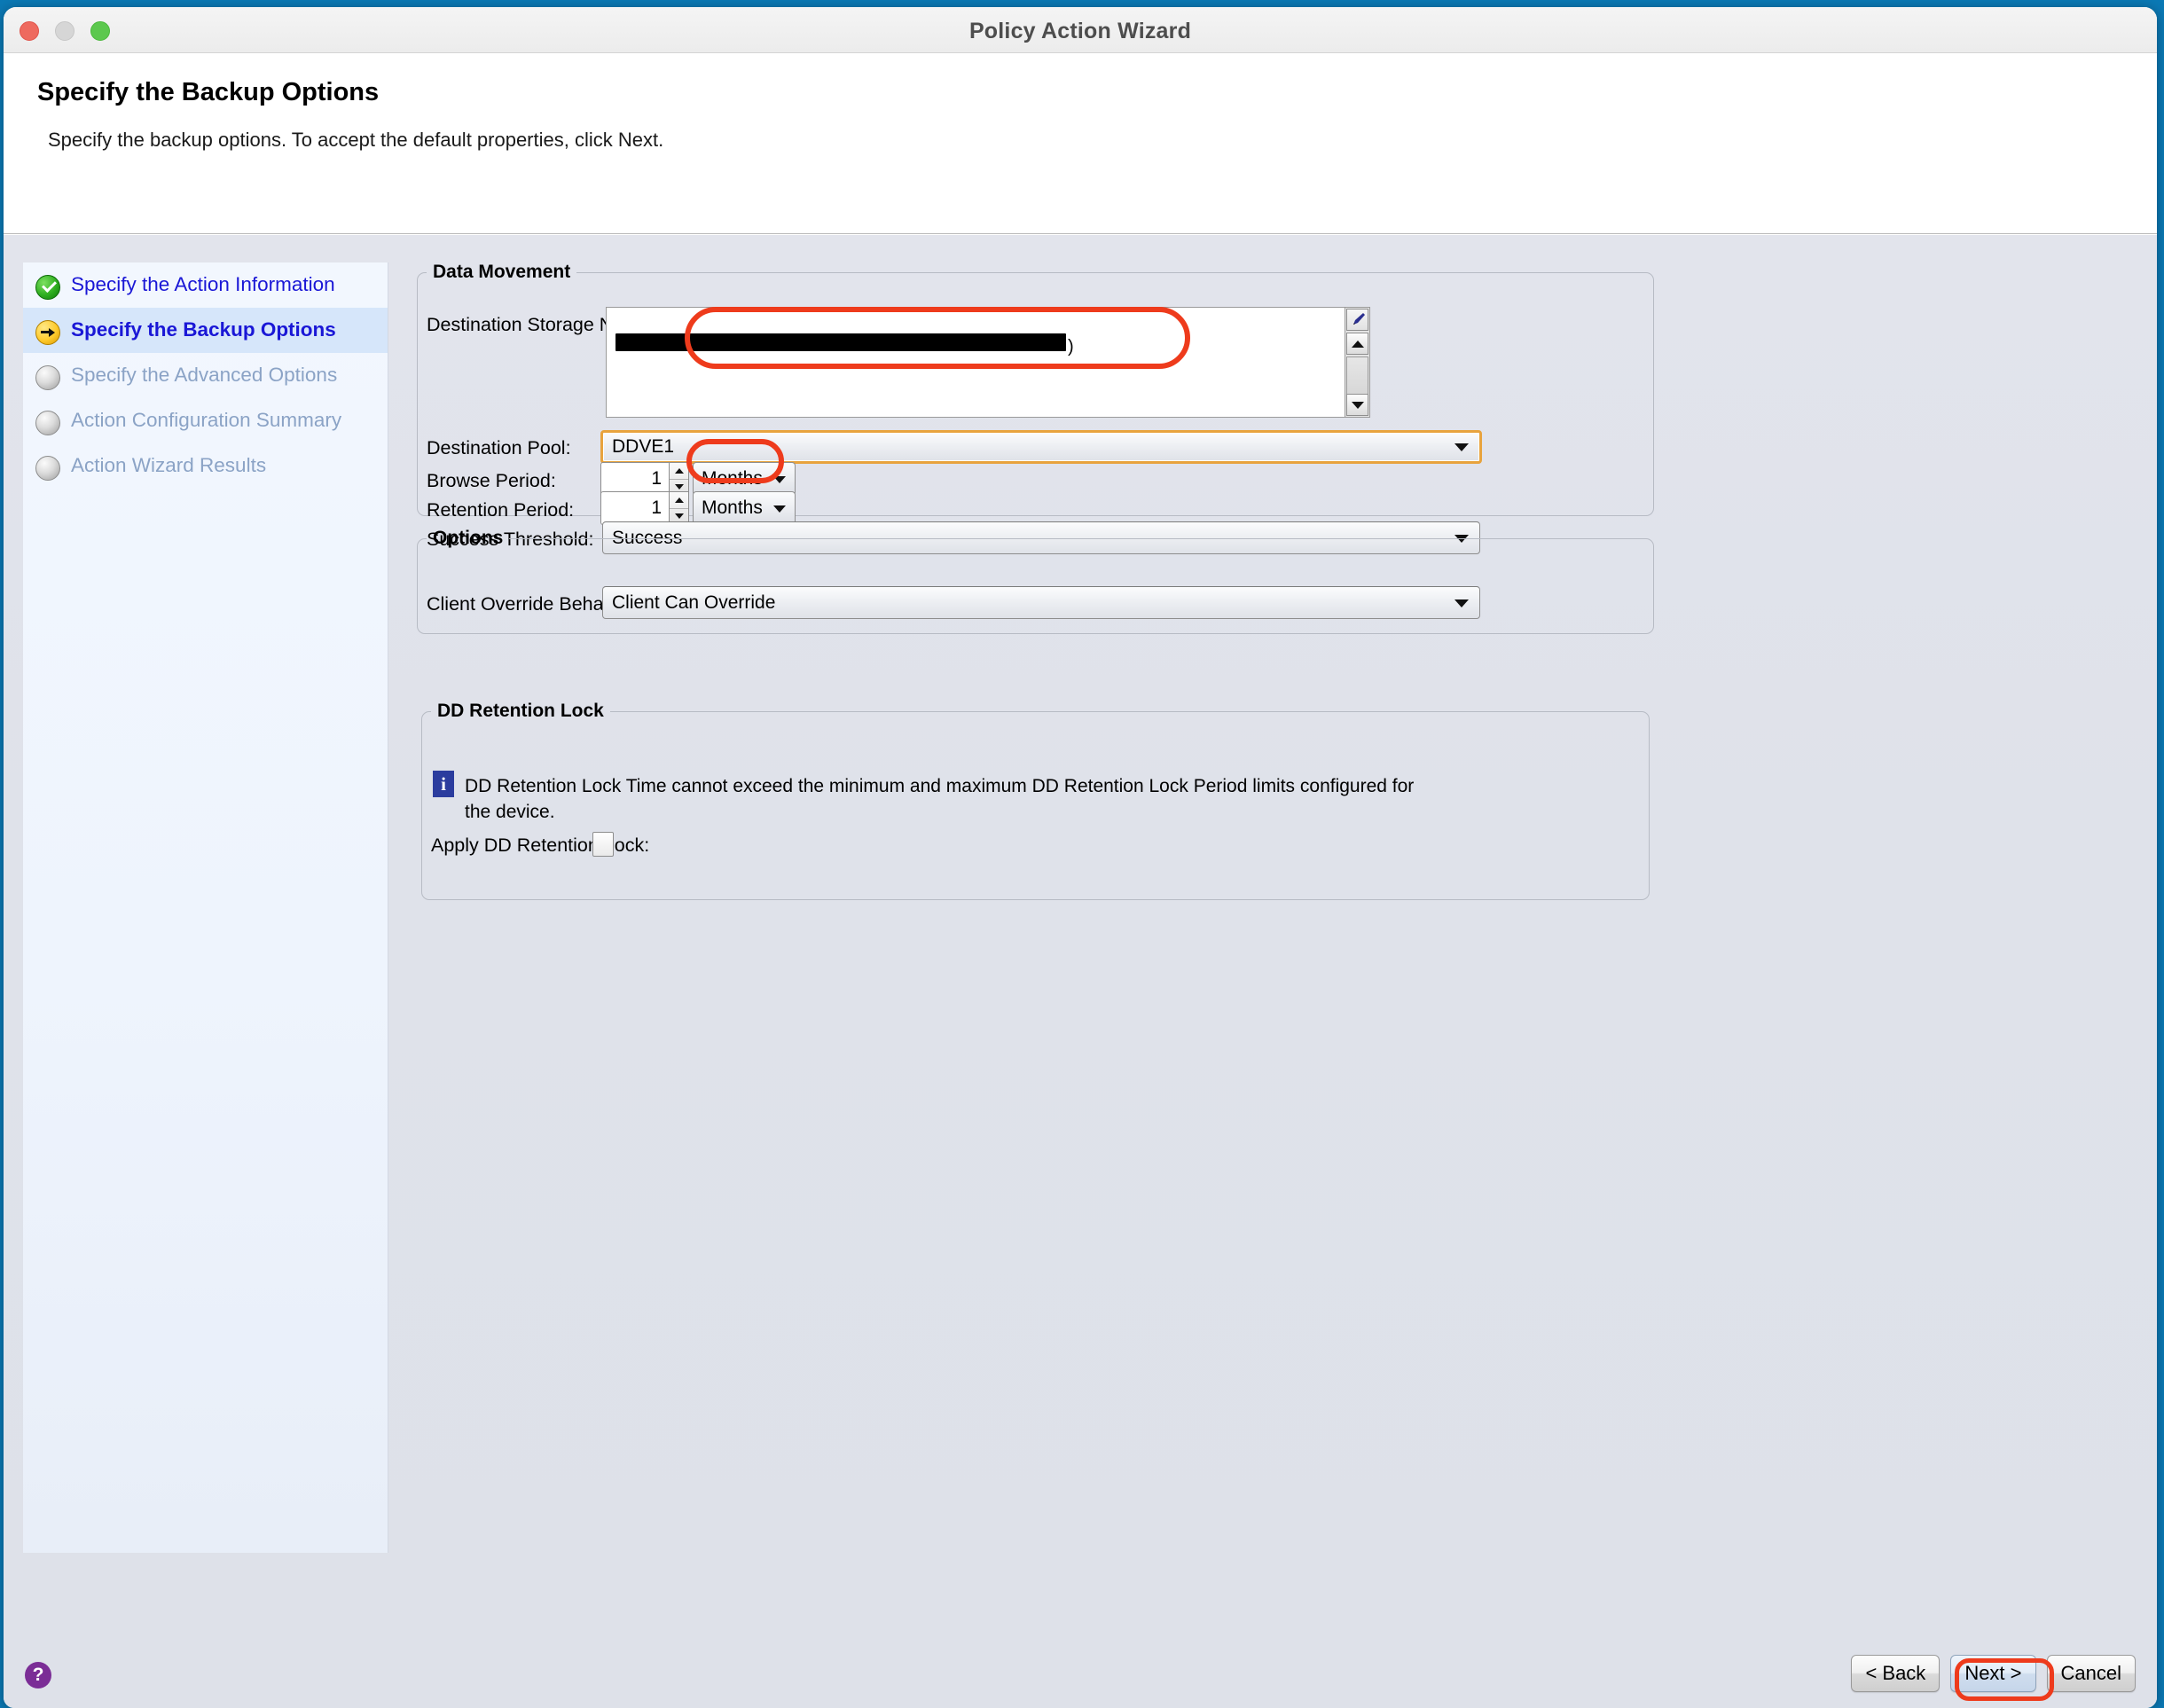 The image size is (2164, 1708). What do you see at coordinates (502, 272) in the screenshot?
I see `data-movement-legend: Data Movement` at bounding box center [502, 272].